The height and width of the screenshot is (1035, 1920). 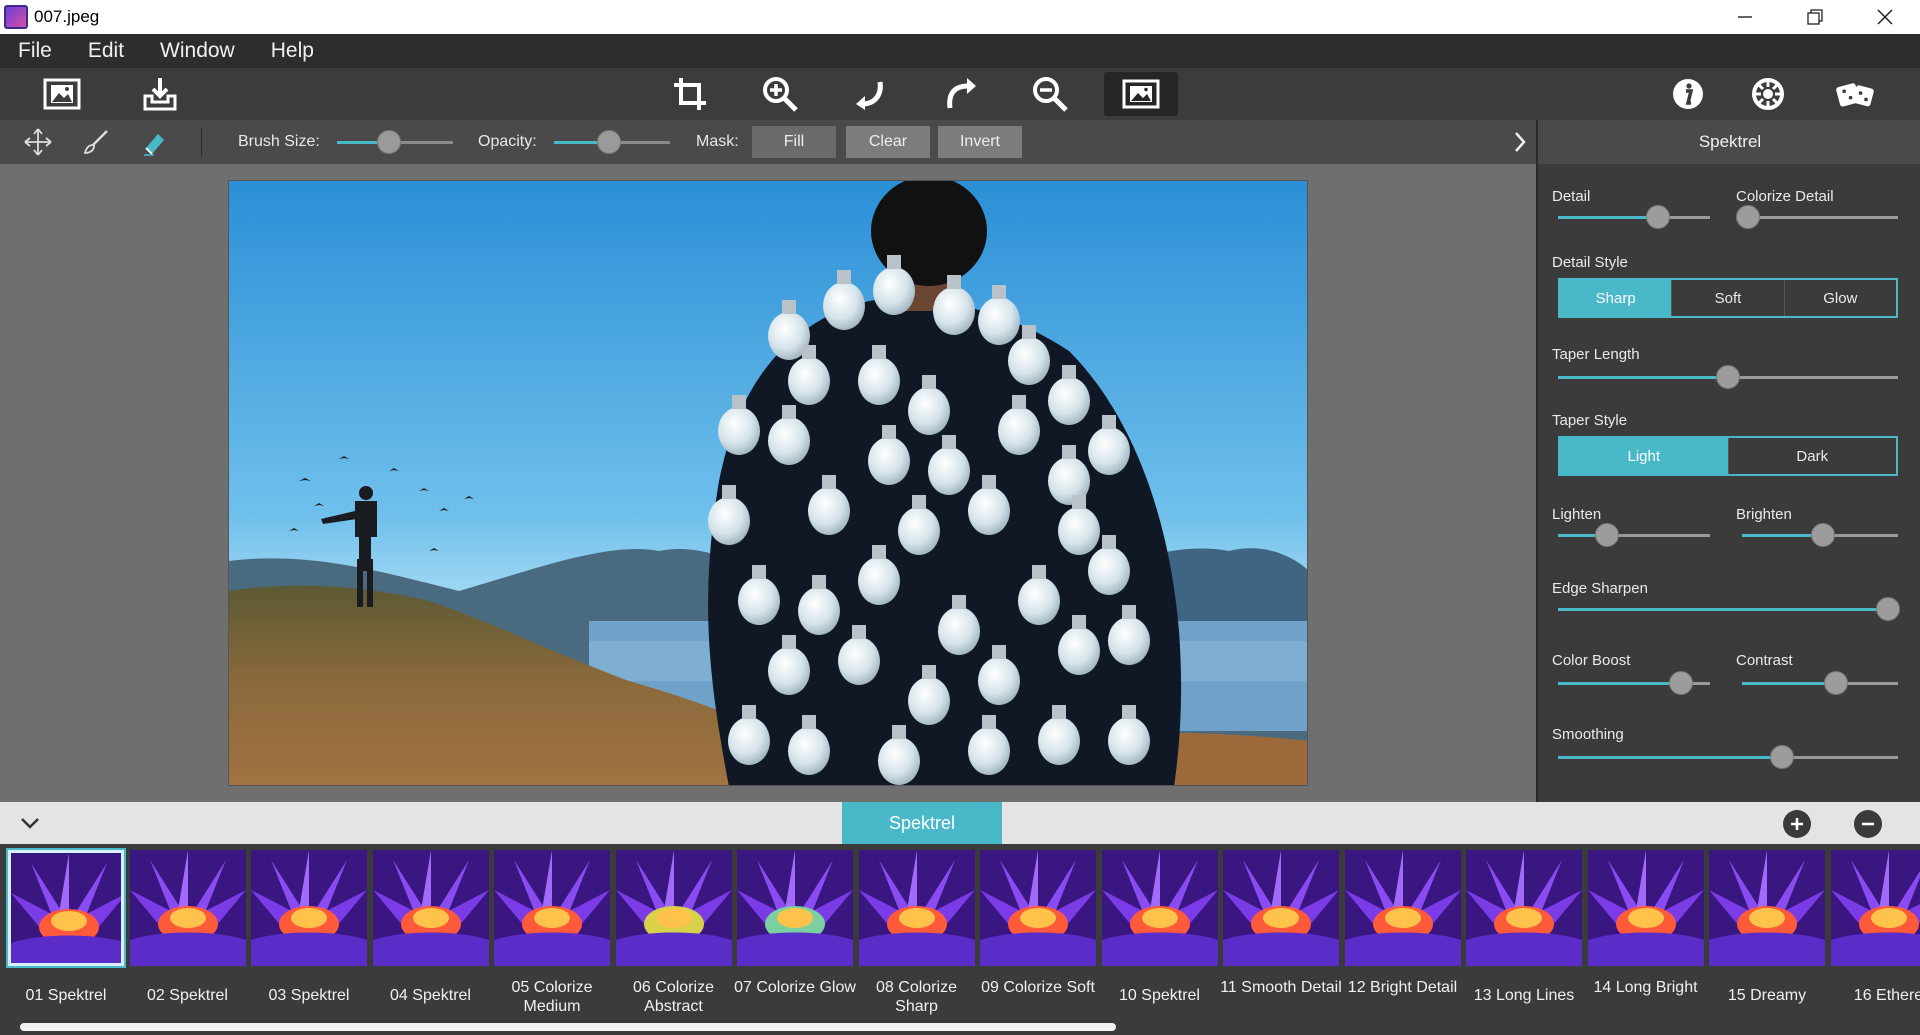 What do you see at coordinates (1658, 217) in the screenshot?
I see `detail-knob` at bounding box center [1658, 217].